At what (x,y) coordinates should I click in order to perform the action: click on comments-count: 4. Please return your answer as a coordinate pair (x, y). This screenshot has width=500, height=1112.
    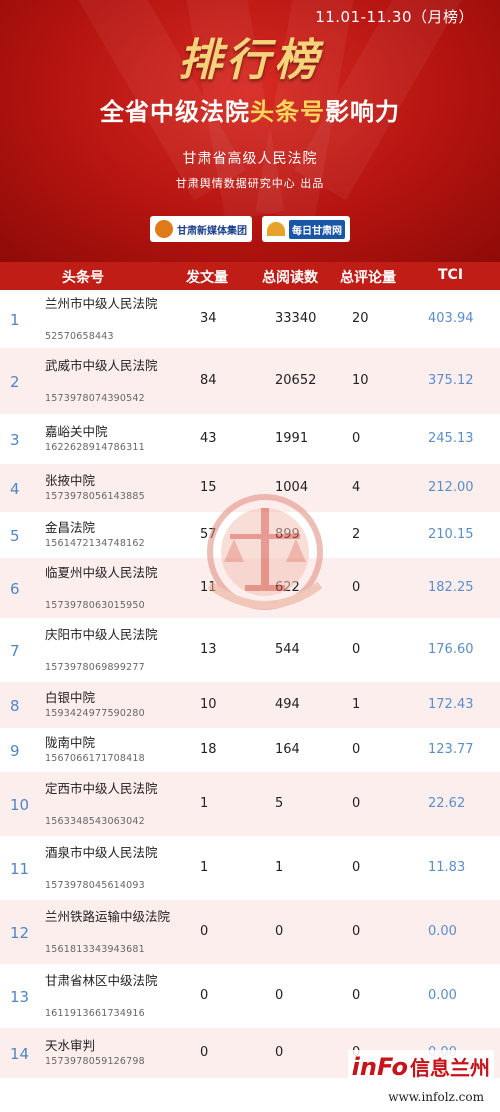
    Looking at the image, I should click on (356, 487).